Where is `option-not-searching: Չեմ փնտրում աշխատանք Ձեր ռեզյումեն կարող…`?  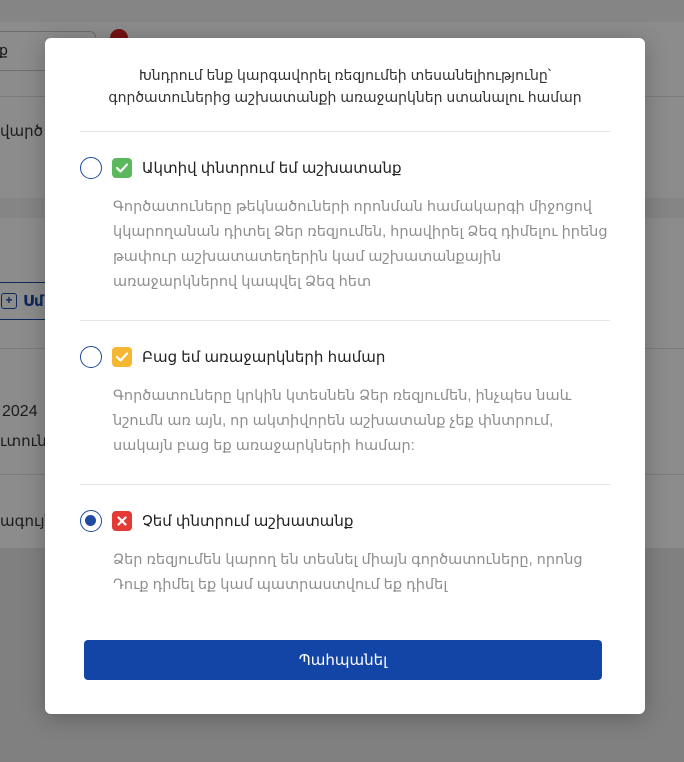 option-not-searching: Չեմ փնտրում աշխատանք Ձեր ռեզյումեն կարող… is located at coordinates (345, 555).